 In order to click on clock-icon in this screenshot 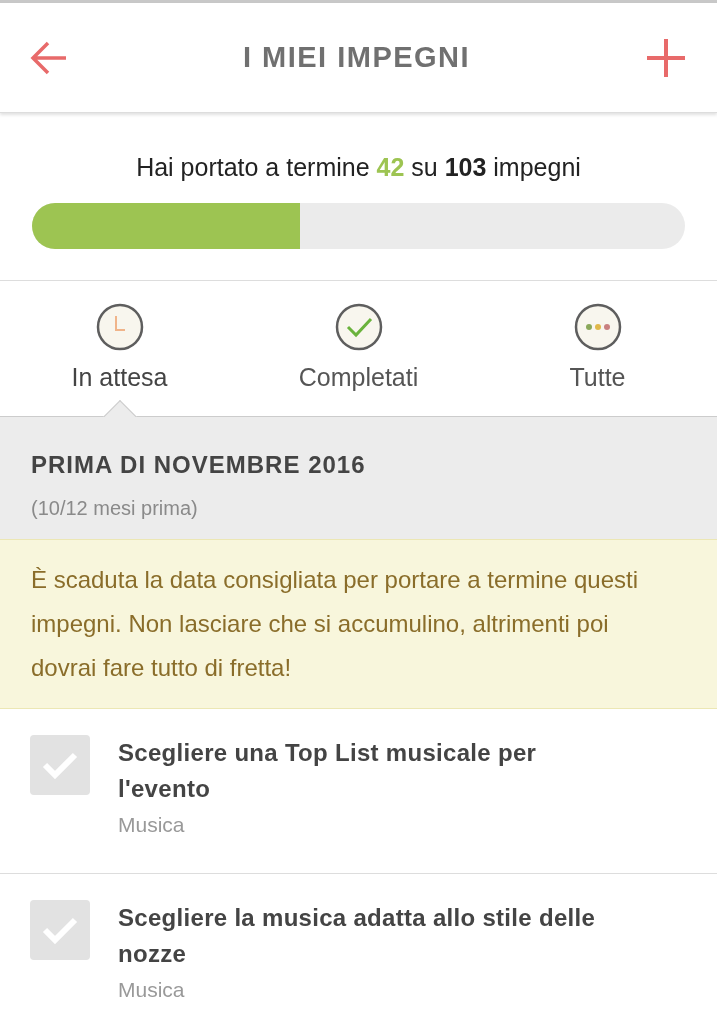, I will do `click(119, 327)`.